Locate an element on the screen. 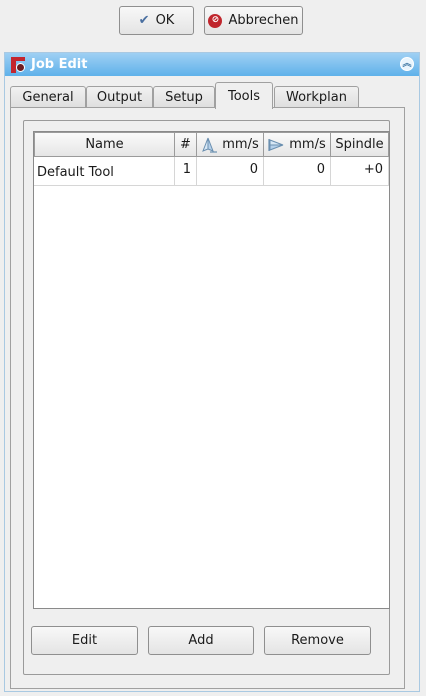 Image resolution: width=426 pixels, height=696 pixels. remove-button-label: Remove is located at coordinates (317, 640).